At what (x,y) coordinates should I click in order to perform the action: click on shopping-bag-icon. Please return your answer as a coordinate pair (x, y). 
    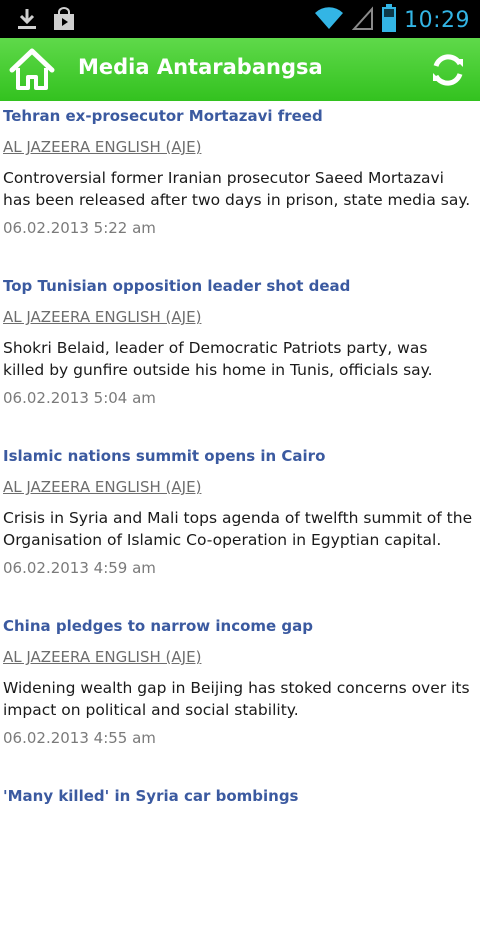
    Looking at the image, I should click on (64, 21).